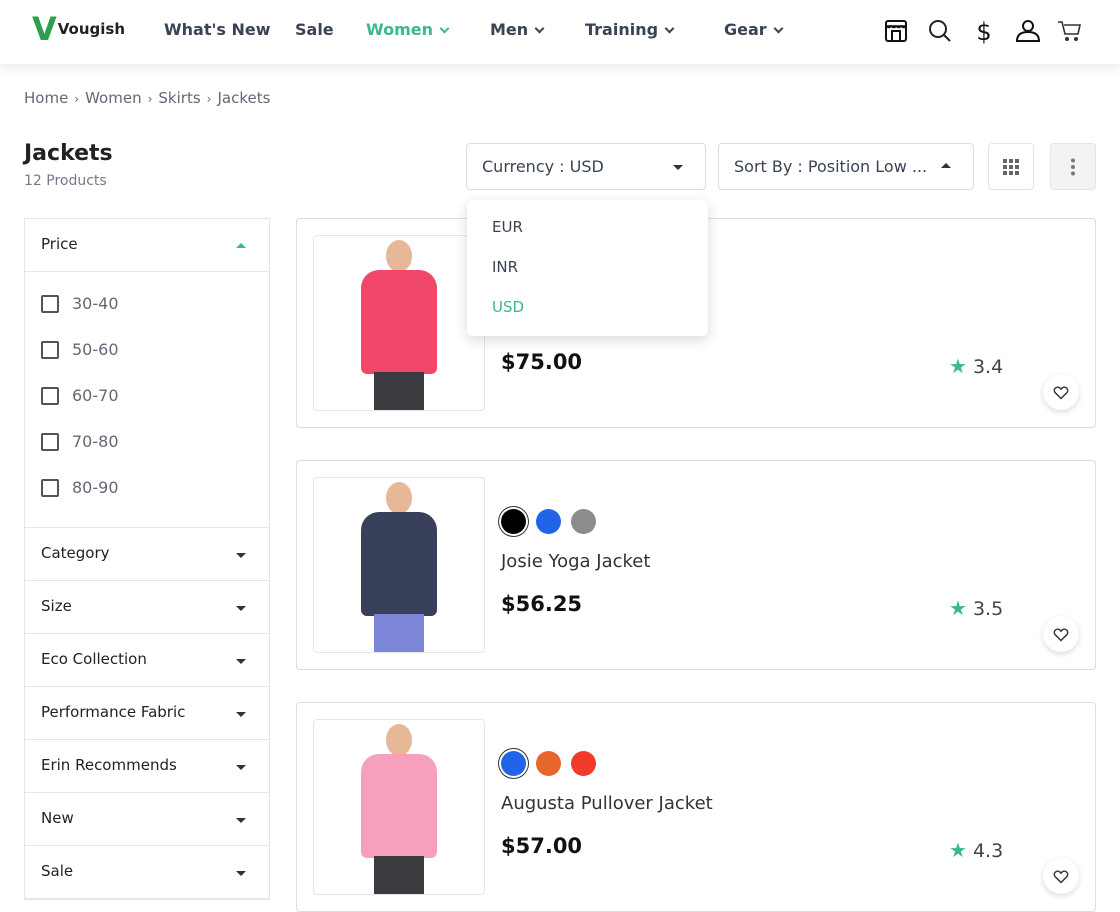 The height and width of the screenshot is (912, 1120). I want to click on grid-view-button, so click(1011, 166).